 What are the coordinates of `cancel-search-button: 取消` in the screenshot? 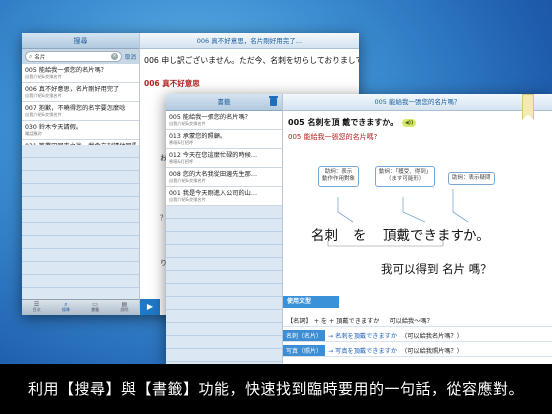 It's located at (130, 57).